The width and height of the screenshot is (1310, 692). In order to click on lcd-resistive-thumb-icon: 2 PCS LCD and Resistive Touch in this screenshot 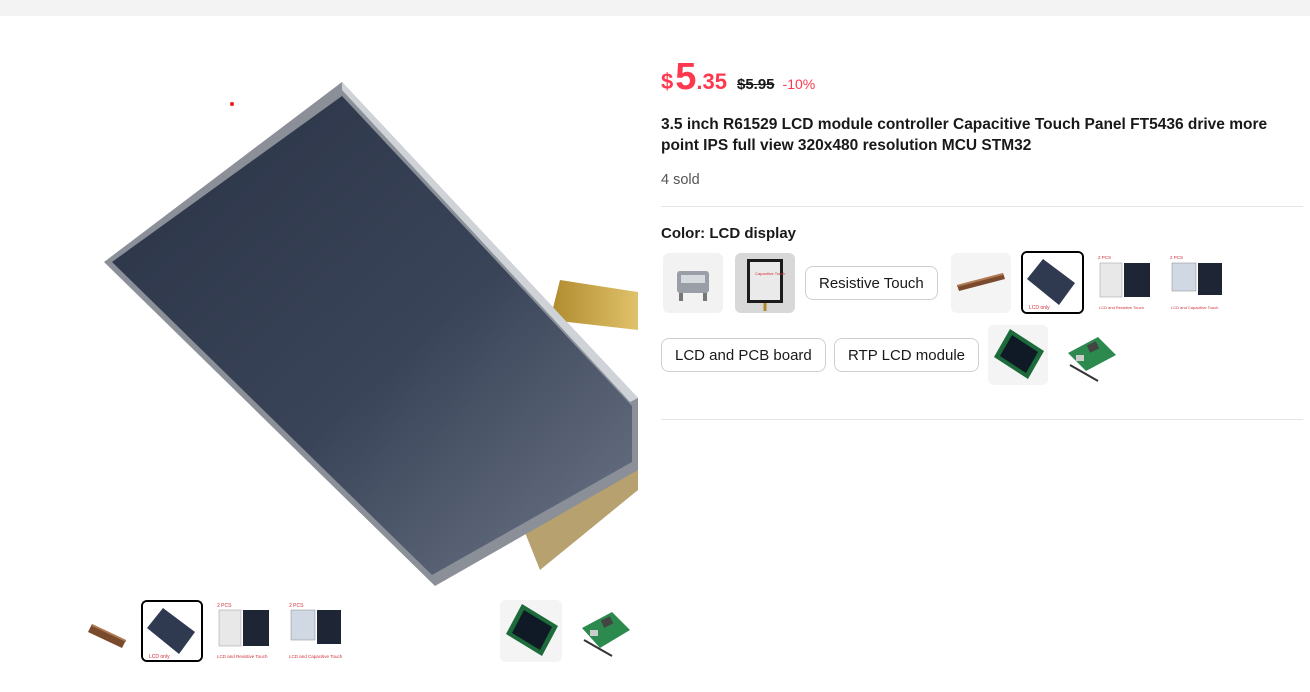, I will do `click(244, 631)`.